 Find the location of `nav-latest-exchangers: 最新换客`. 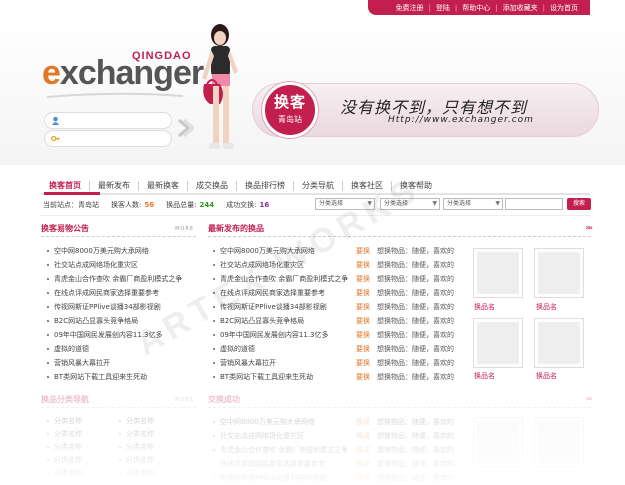

nav-latest-exchangers: 最新换客 is located at coordinates (163, 185).